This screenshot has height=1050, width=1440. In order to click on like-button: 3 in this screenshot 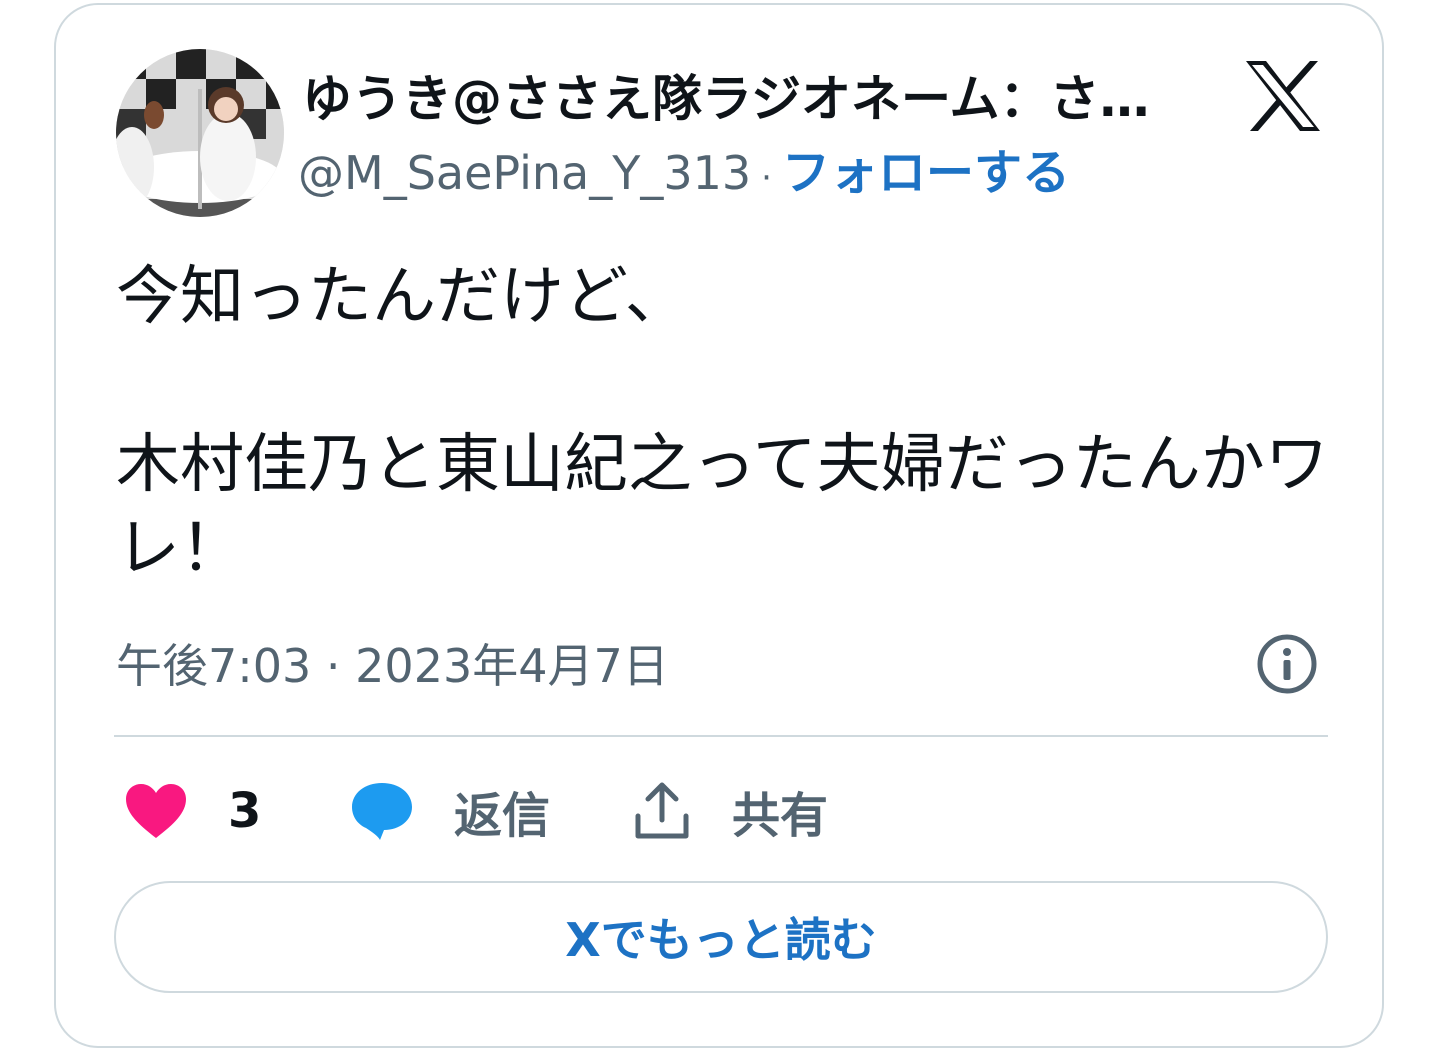, I will do `click(192, 811)`.